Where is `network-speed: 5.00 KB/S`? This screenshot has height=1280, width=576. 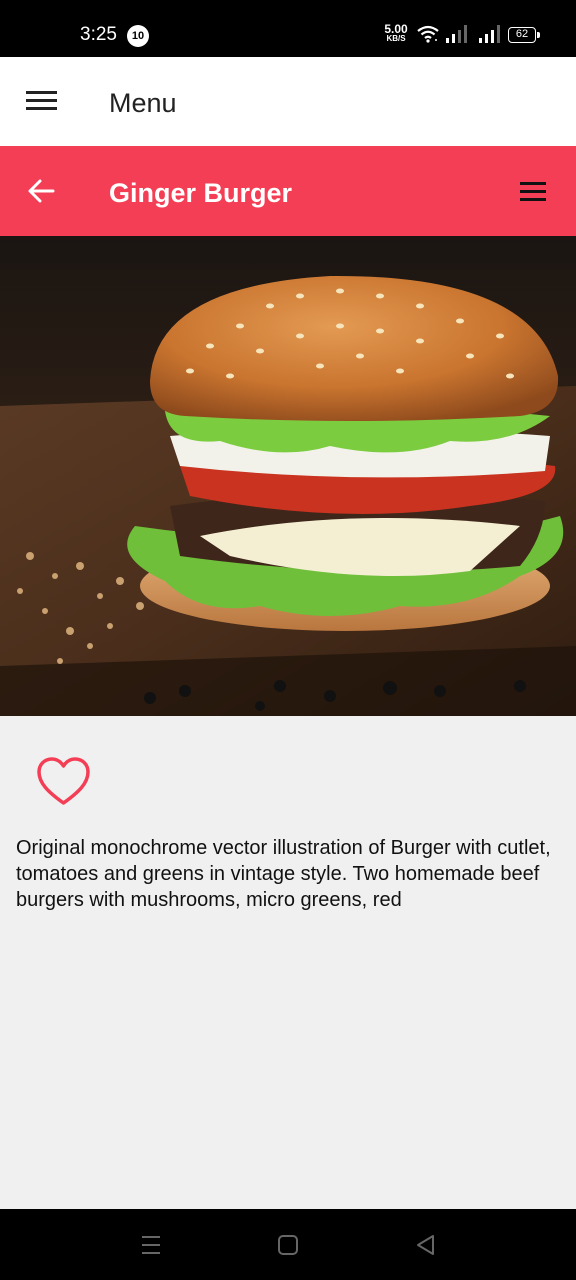
network-speed: 5.00 KB/S is located at coordinates (396, 33).